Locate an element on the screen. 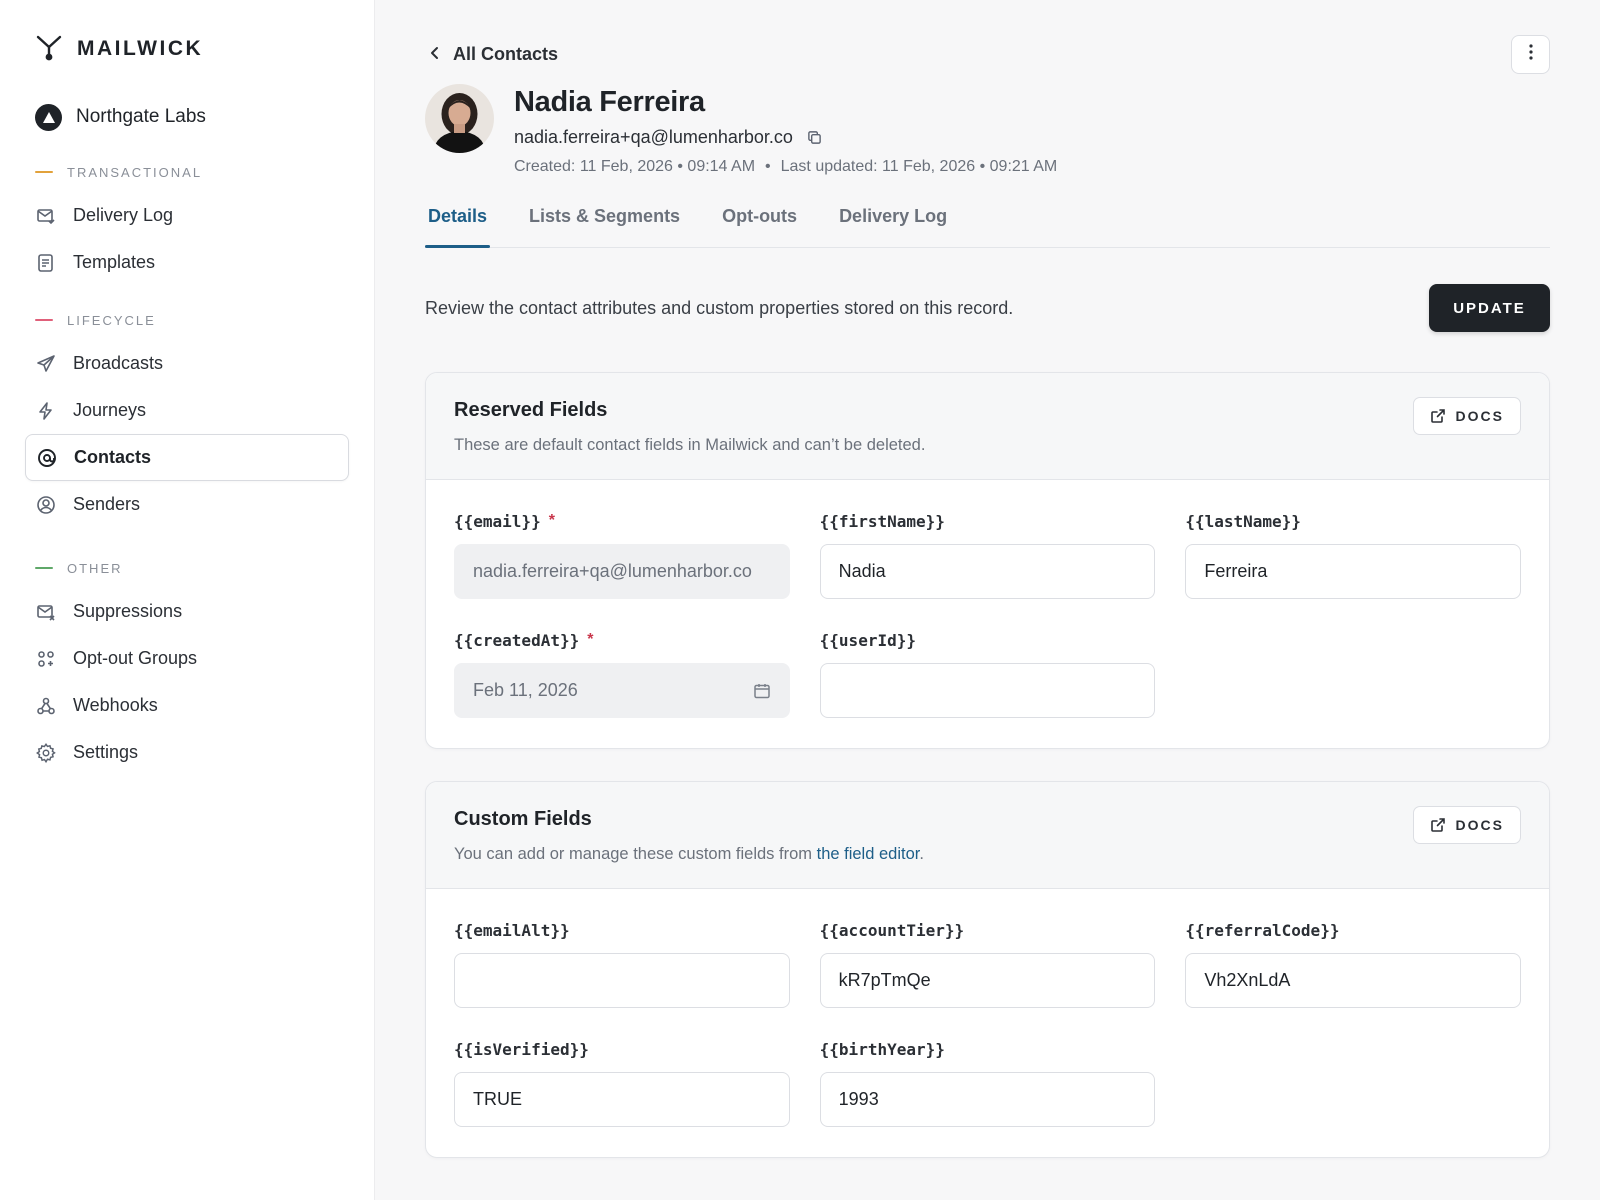 The width and height of the screenshot is (1600, 1200). more-options-button is located at coordinates (1530, 54).